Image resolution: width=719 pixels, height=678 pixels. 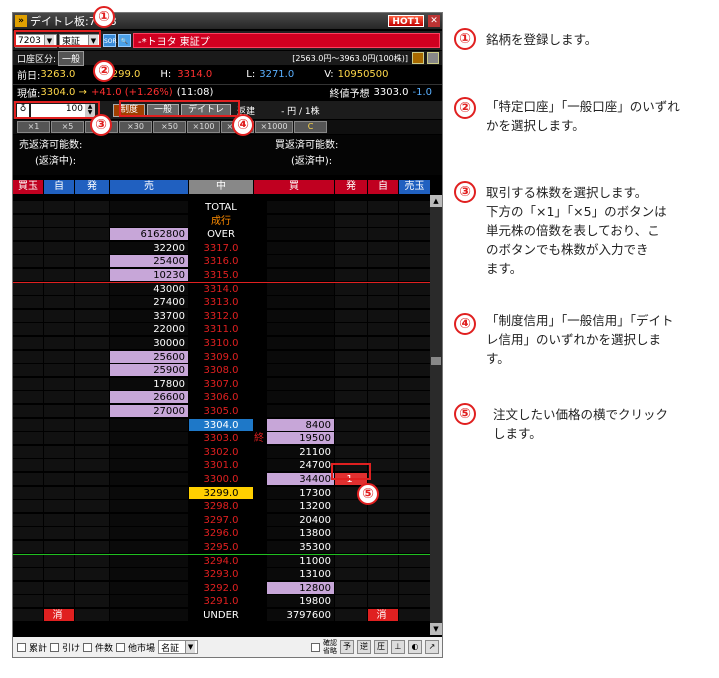 I want to click on cell-sell-qty: 25600, so click(x=149, y=356).